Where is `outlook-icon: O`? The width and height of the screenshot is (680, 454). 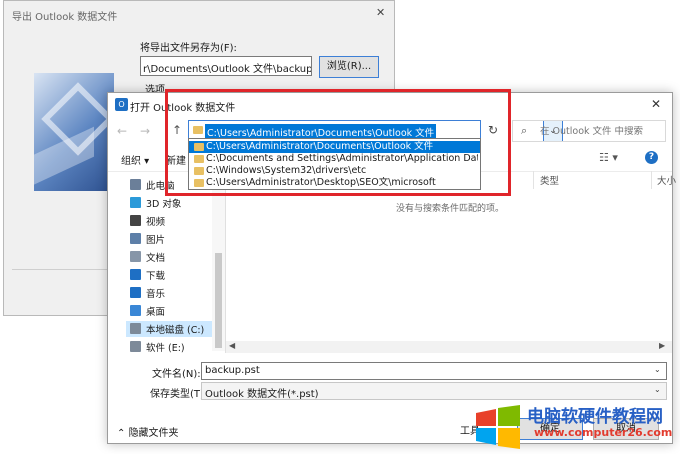
outlook-icon: O is located at coordinates (121, 104).